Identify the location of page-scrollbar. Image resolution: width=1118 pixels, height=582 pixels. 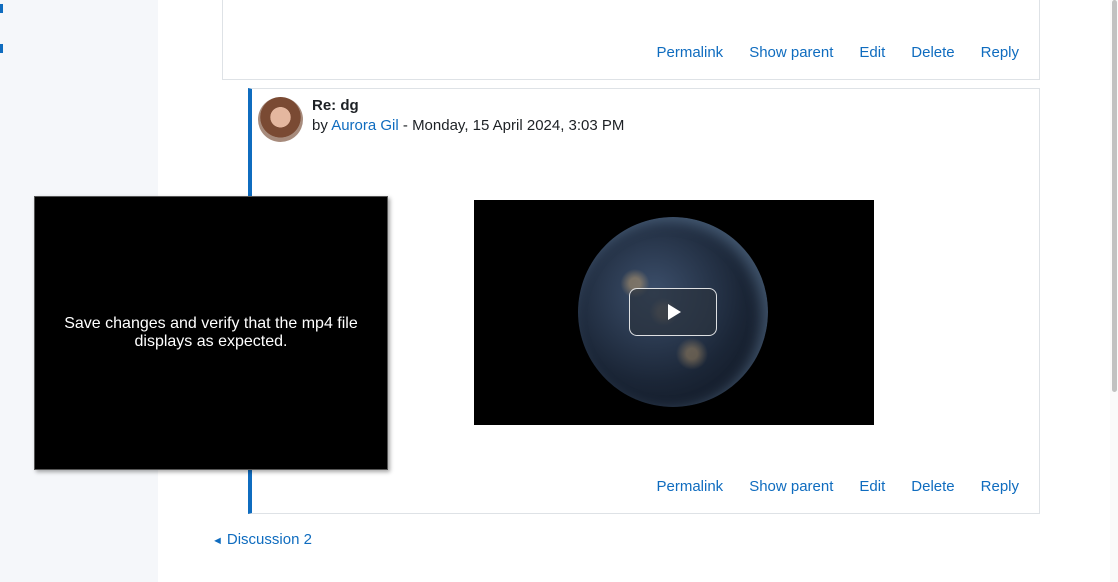
(1114, 291).